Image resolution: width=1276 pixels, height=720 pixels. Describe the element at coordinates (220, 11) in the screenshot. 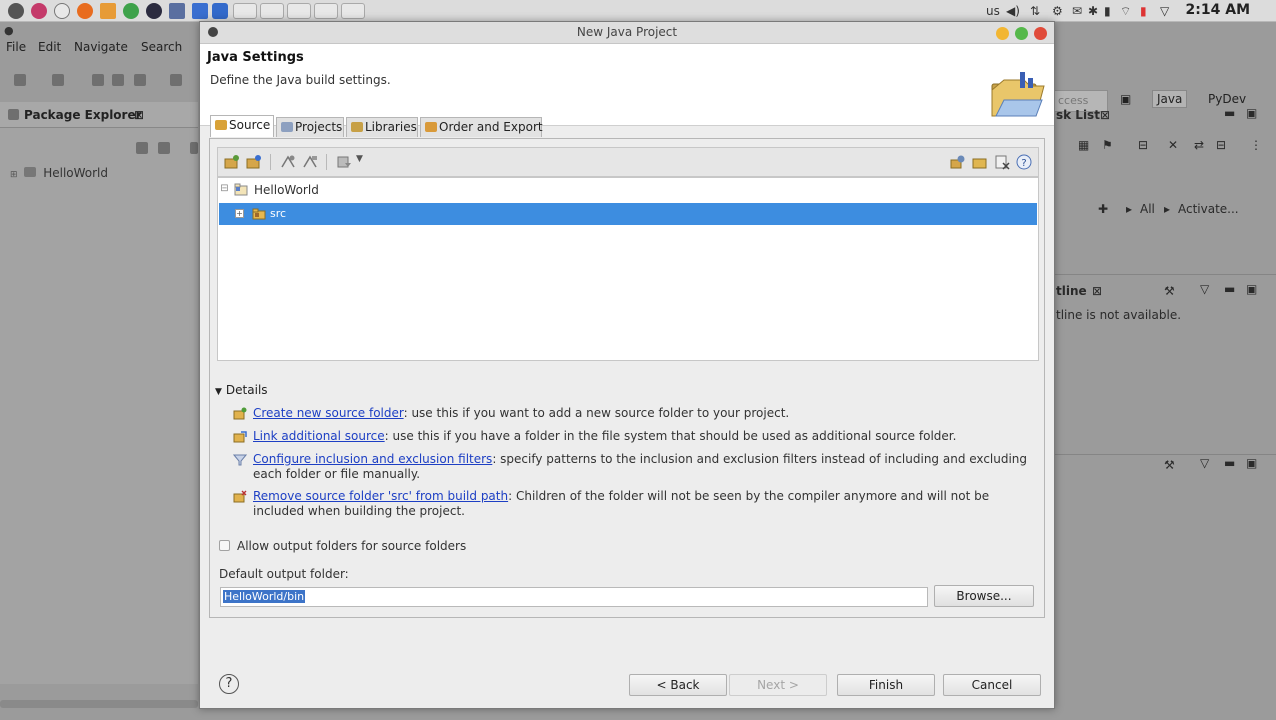

I see `shield-icon` at that location.